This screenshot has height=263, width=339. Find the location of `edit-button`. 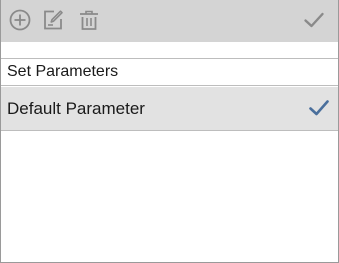

edit-button is located at coordinates (53, 20).